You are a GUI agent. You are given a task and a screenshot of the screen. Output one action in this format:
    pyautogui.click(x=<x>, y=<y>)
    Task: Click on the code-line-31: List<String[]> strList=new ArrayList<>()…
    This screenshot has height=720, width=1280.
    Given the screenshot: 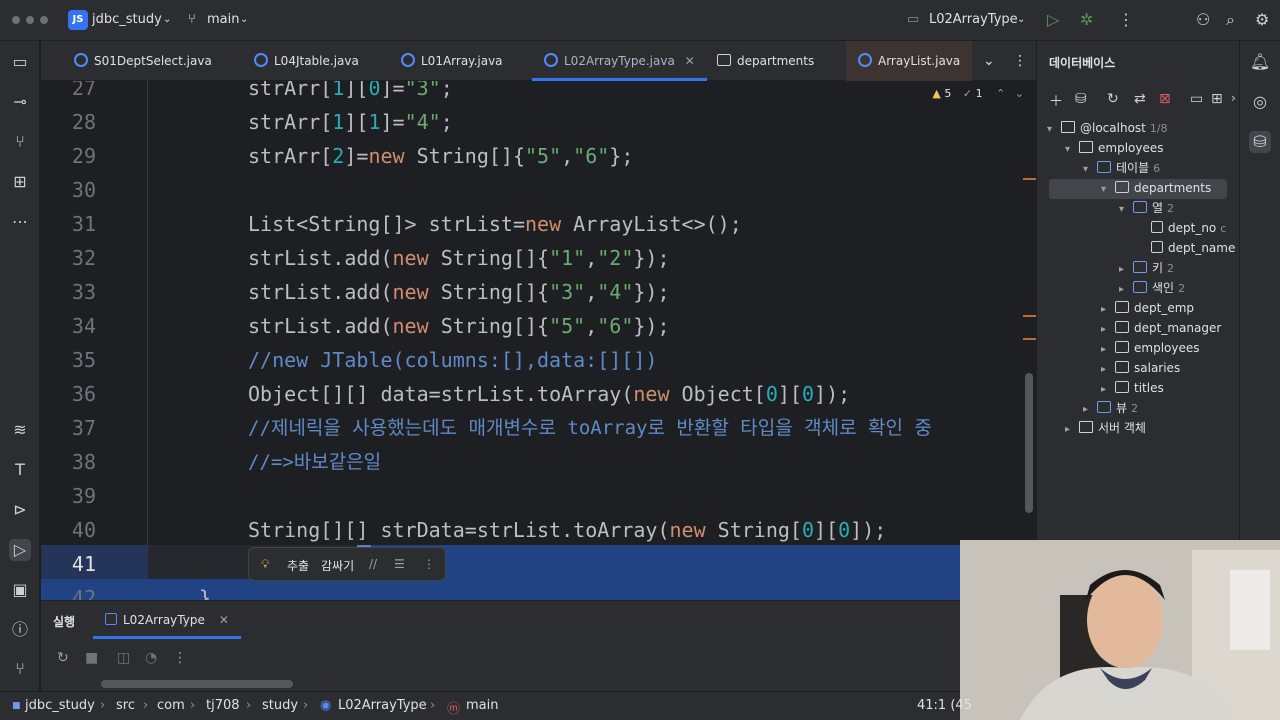 What is the action you would take?
    pyautogui.click(x=495, y=224)
    